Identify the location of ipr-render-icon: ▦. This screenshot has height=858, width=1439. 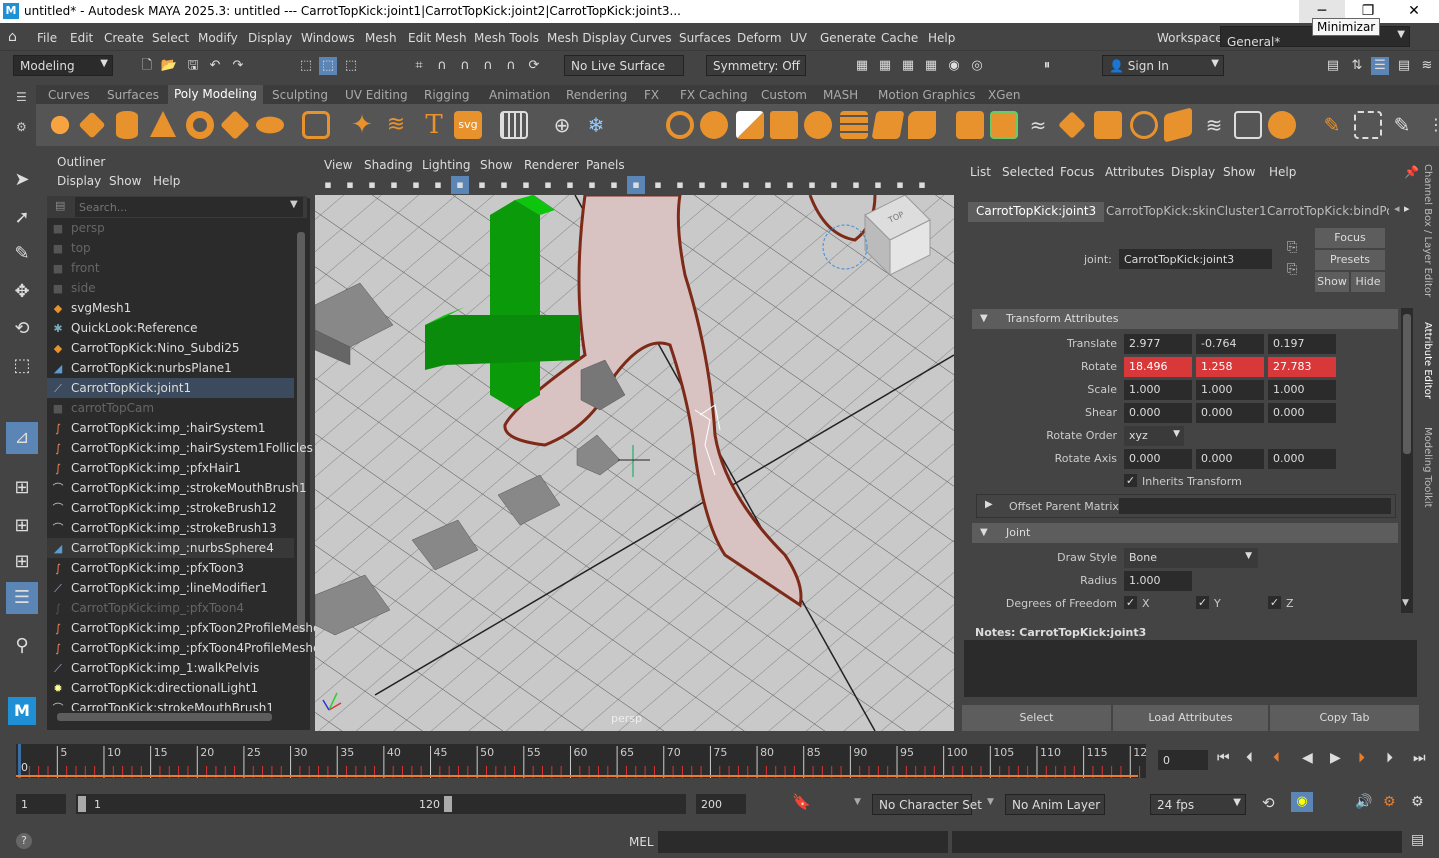
(908, 66).